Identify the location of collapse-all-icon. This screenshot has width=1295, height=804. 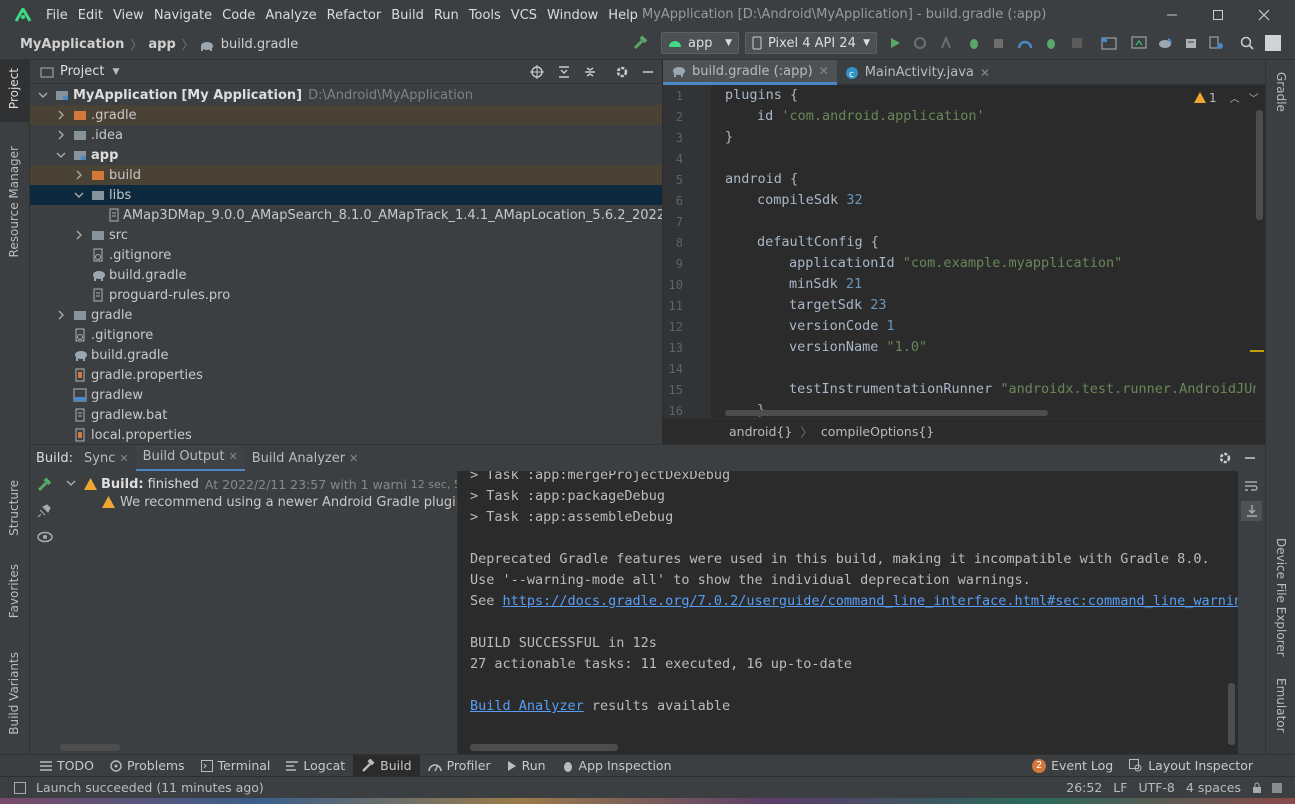
(590, 72).